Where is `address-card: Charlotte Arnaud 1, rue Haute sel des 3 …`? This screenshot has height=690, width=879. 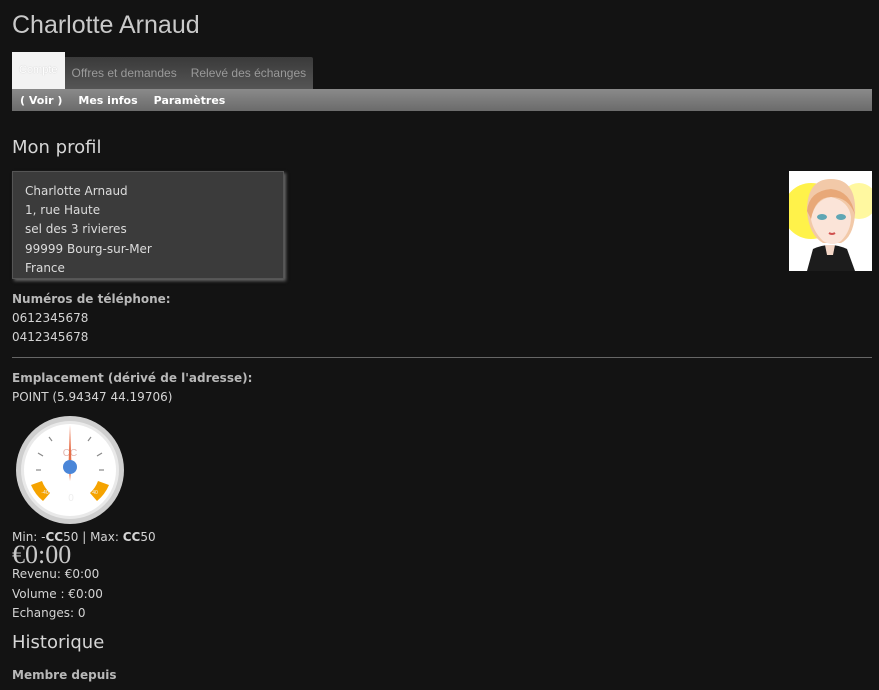
address-card: Charlotte Arnaud 1, rue Haute sel des 3 … is located at coordinates (148, 225).